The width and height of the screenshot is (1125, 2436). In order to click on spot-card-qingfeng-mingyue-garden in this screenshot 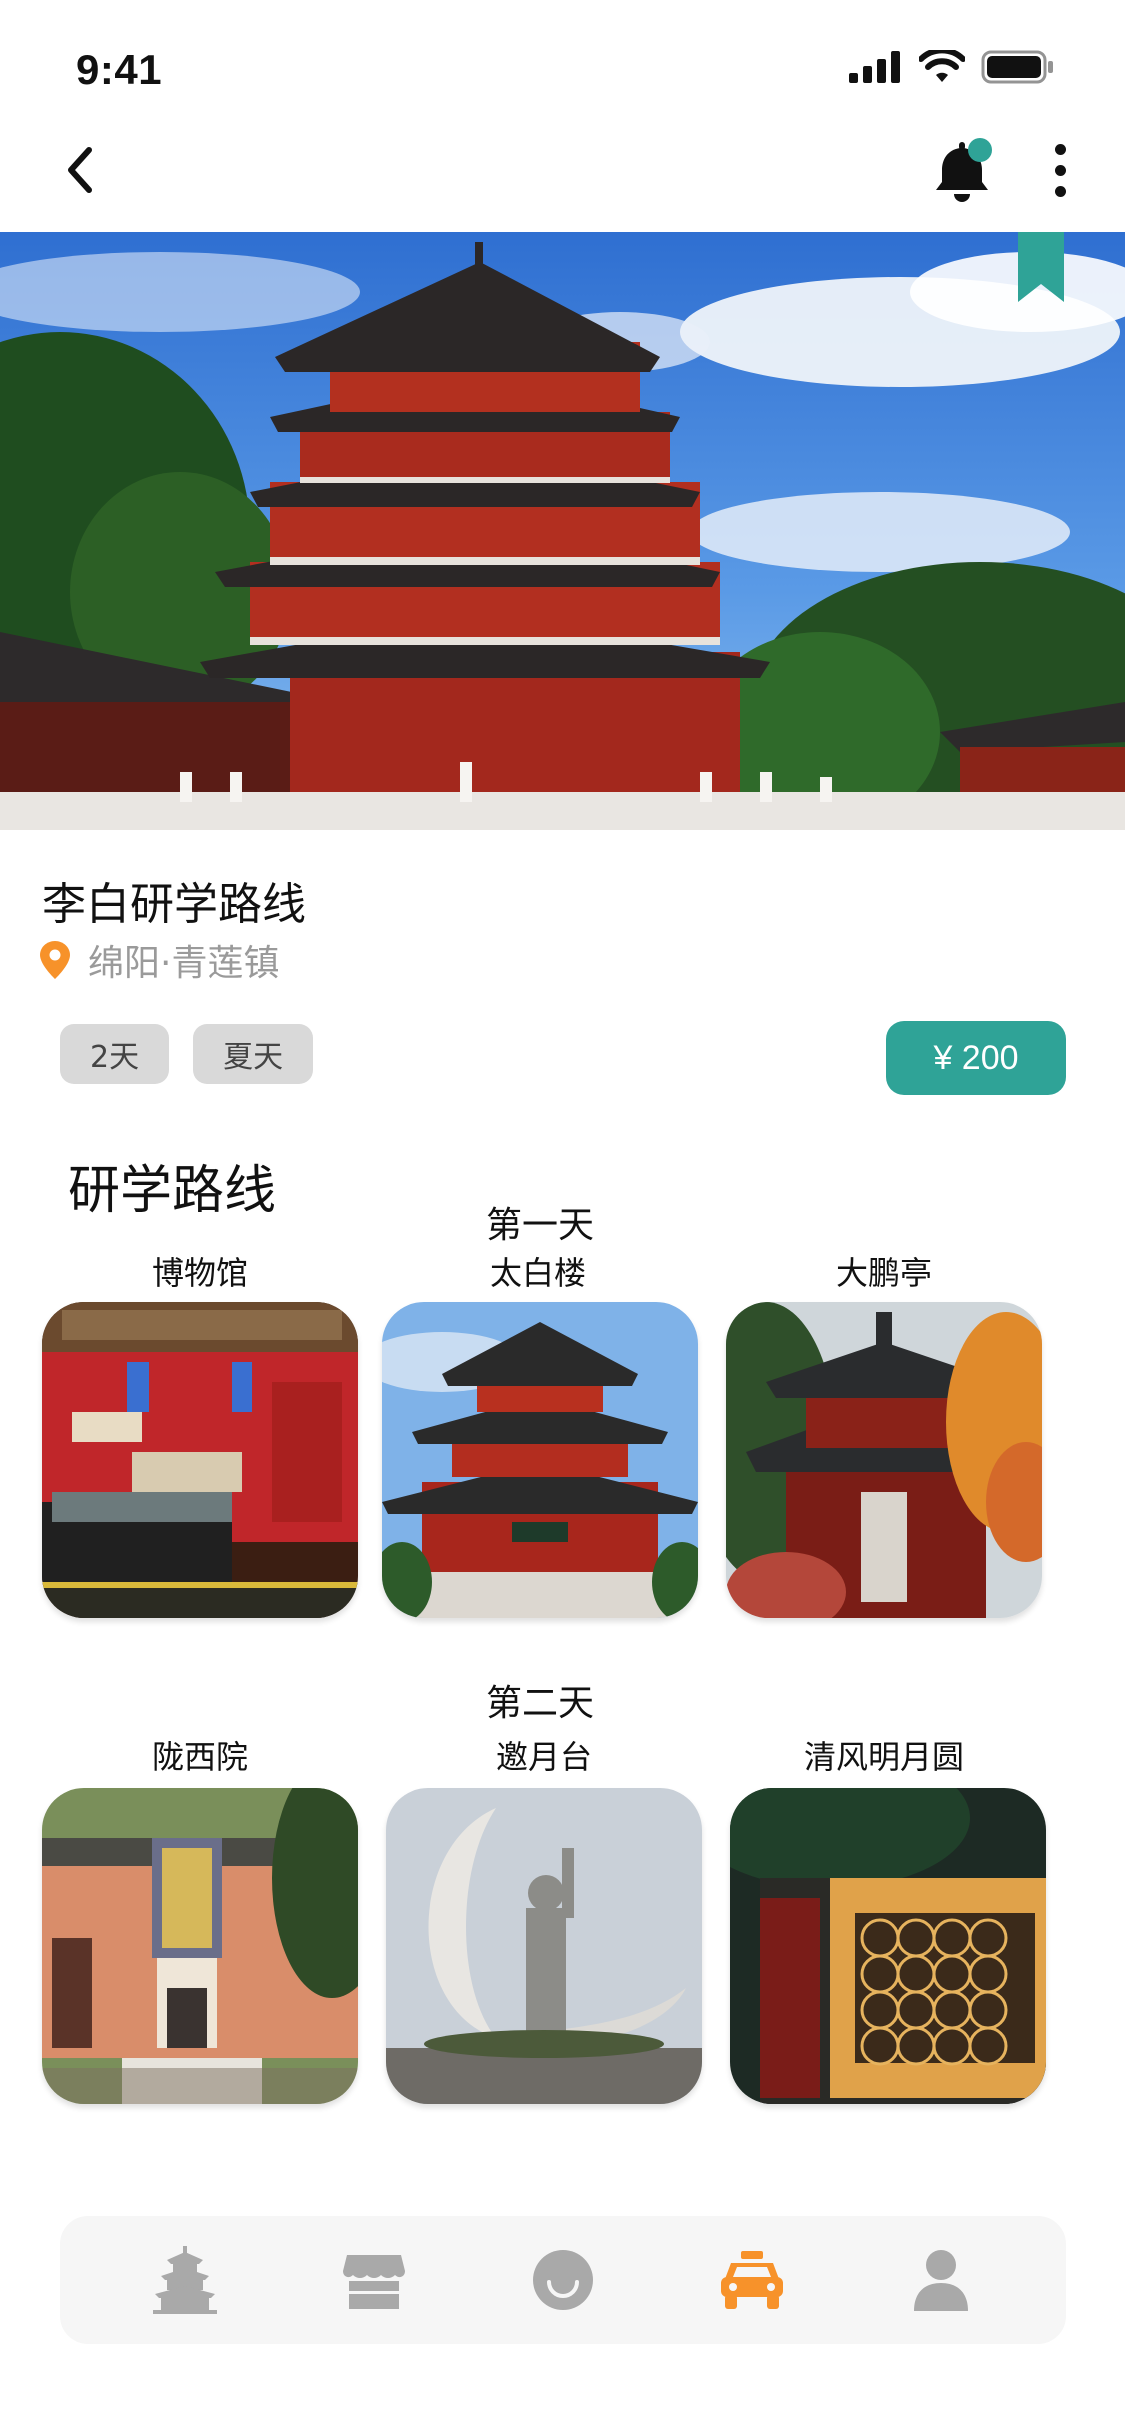, I will do `click(888, 1946)`.